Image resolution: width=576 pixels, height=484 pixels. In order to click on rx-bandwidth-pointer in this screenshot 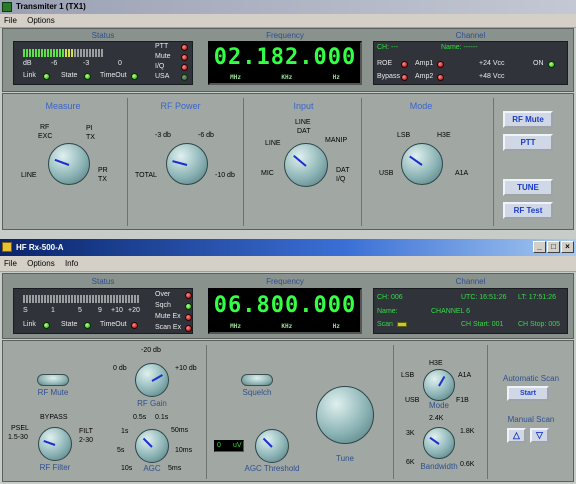, I will do `click(434, 440)`.